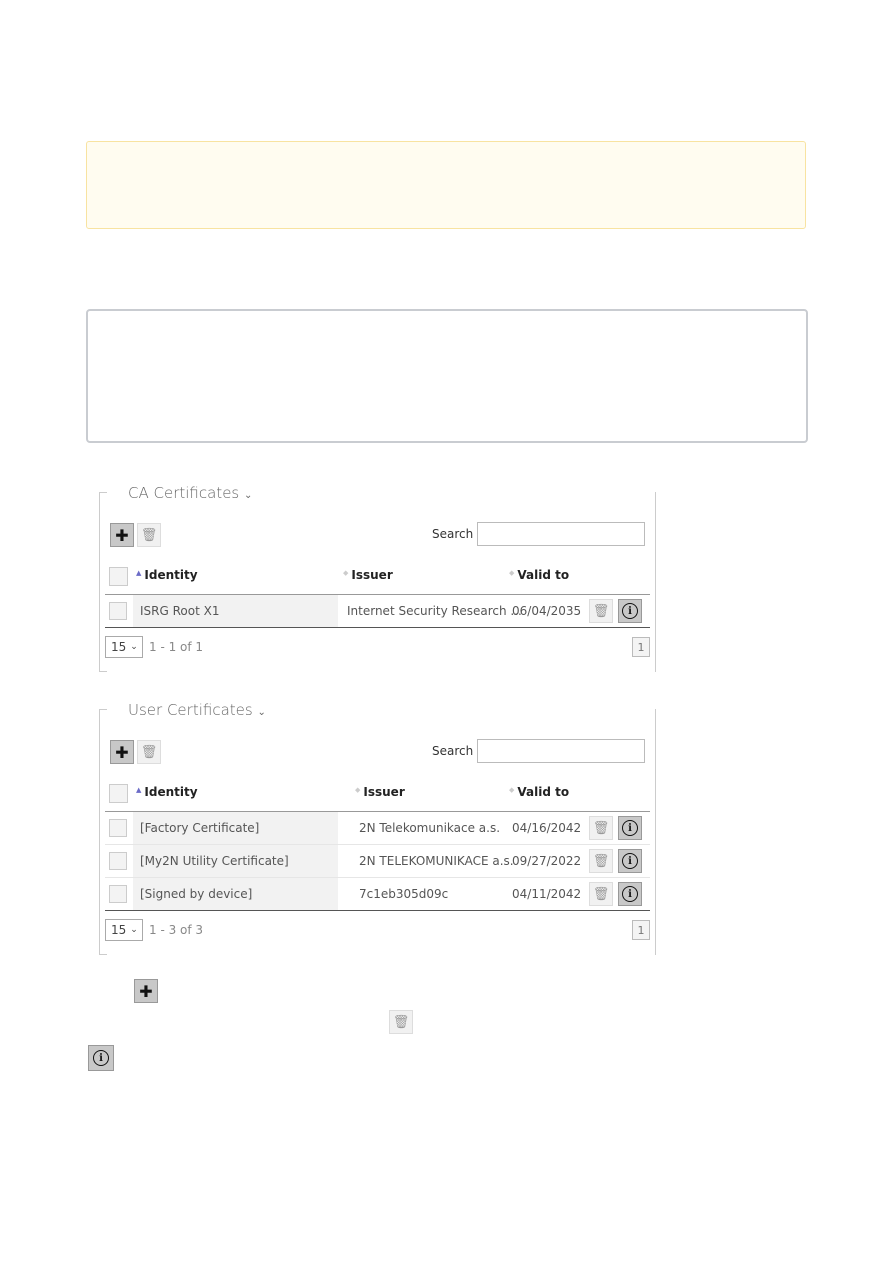  Describe the element at coordinates (176, 647) in the screenshot. I see `page-range: 1 - 1 of 1` at that location.